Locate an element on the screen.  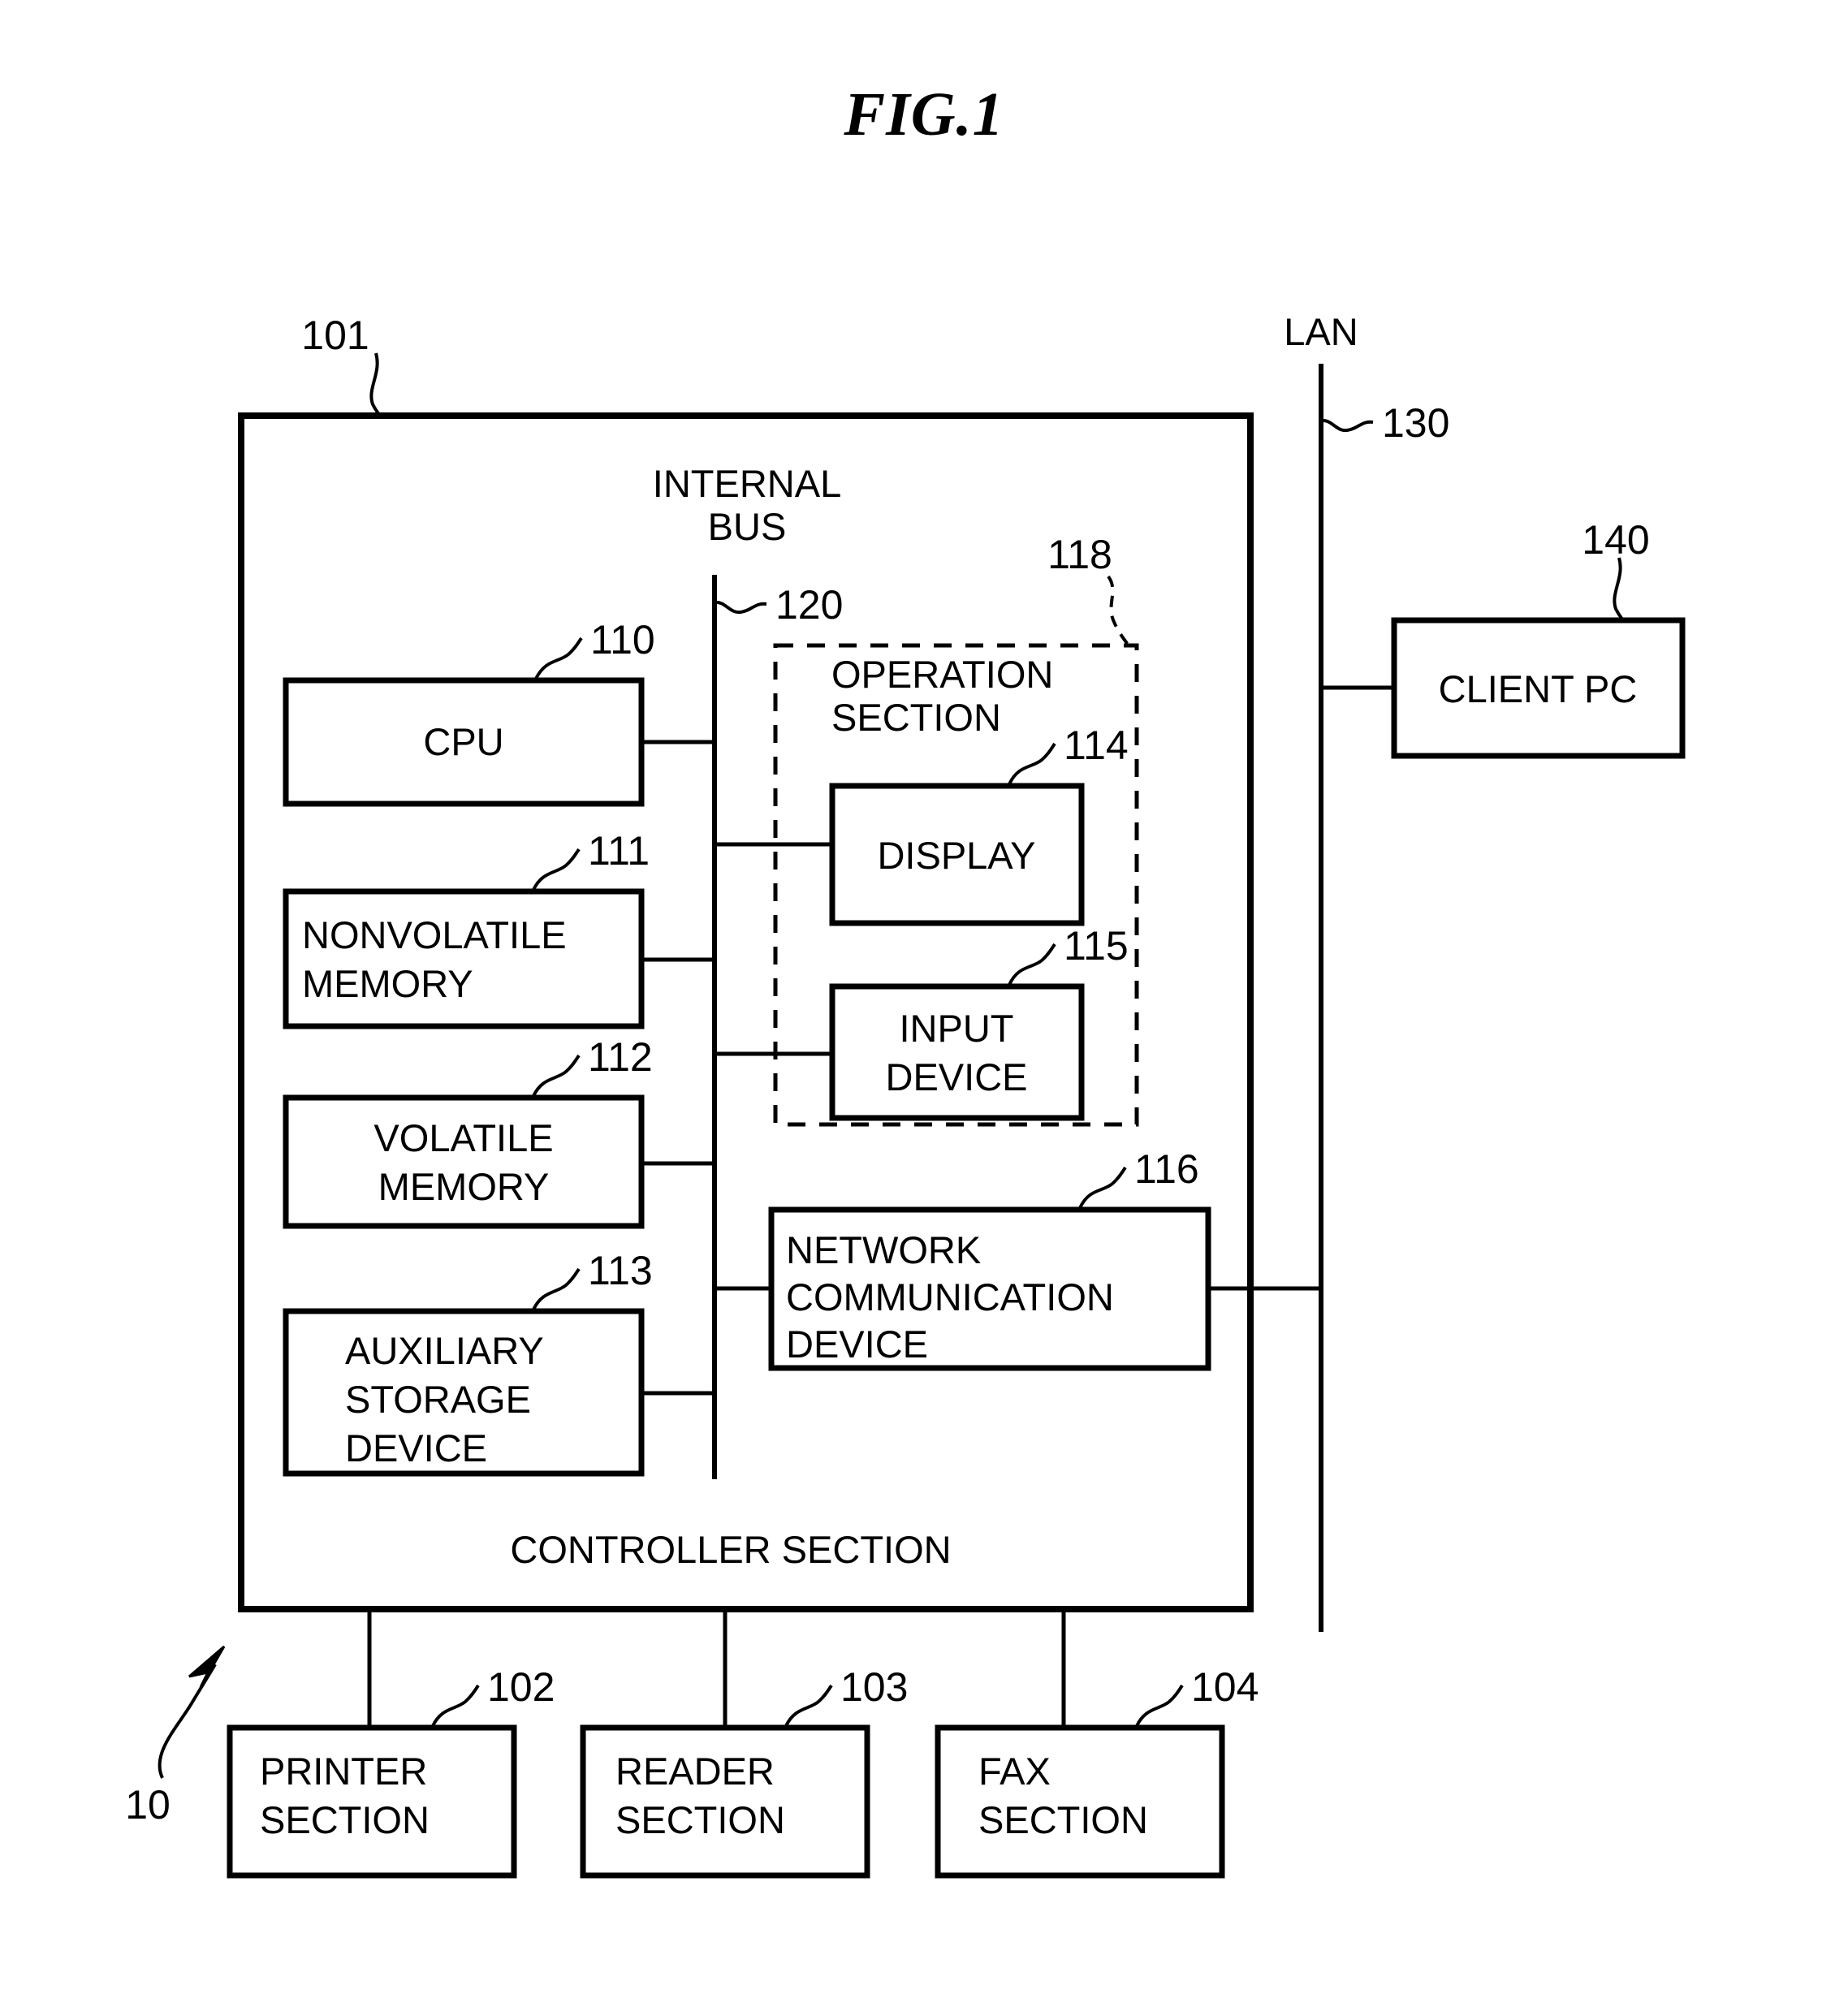
ref-118: 118 is located at coordinates (1079, 554).